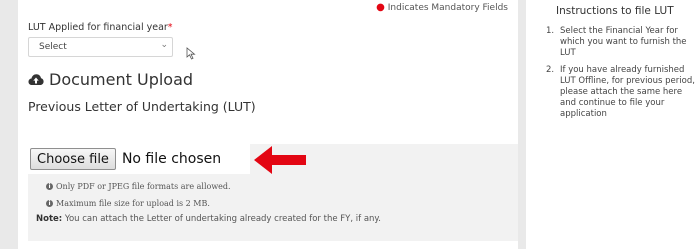  I want to click on mandatory-fields-note: ● Indicates Mandatory Fields, so click(442, 7).